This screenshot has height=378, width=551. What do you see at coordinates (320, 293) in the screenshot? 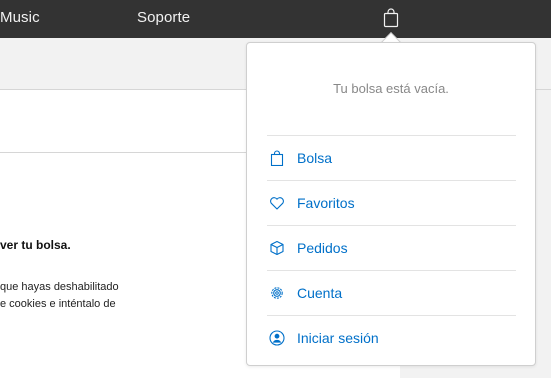
I see `menu-item-label: Cuenta` at bounding box center [320, 293].